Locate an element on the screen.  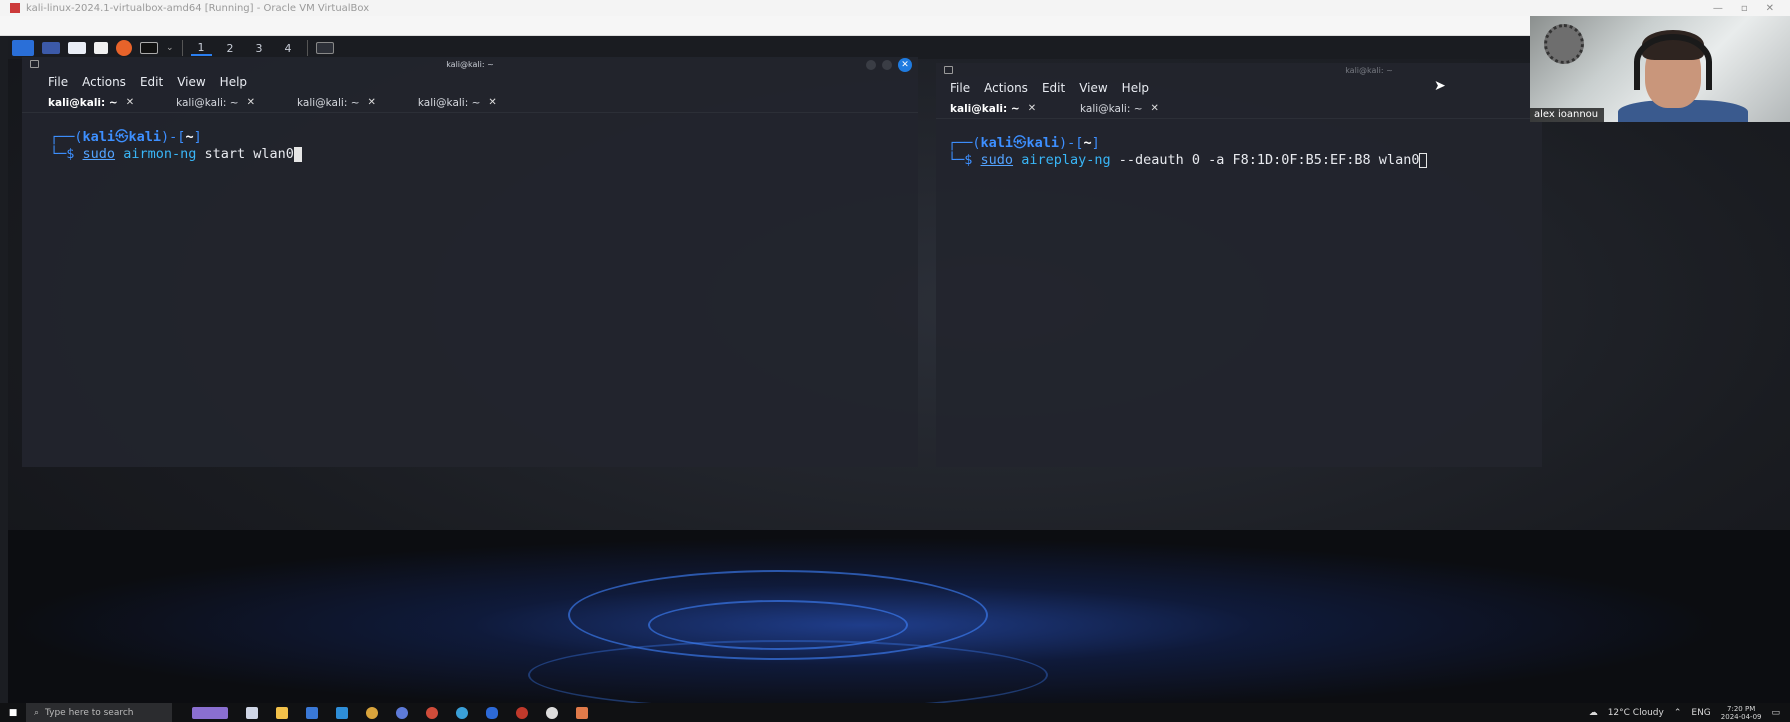
weather-text: 12°C Cloudy is located at coordinates (1636, 713).